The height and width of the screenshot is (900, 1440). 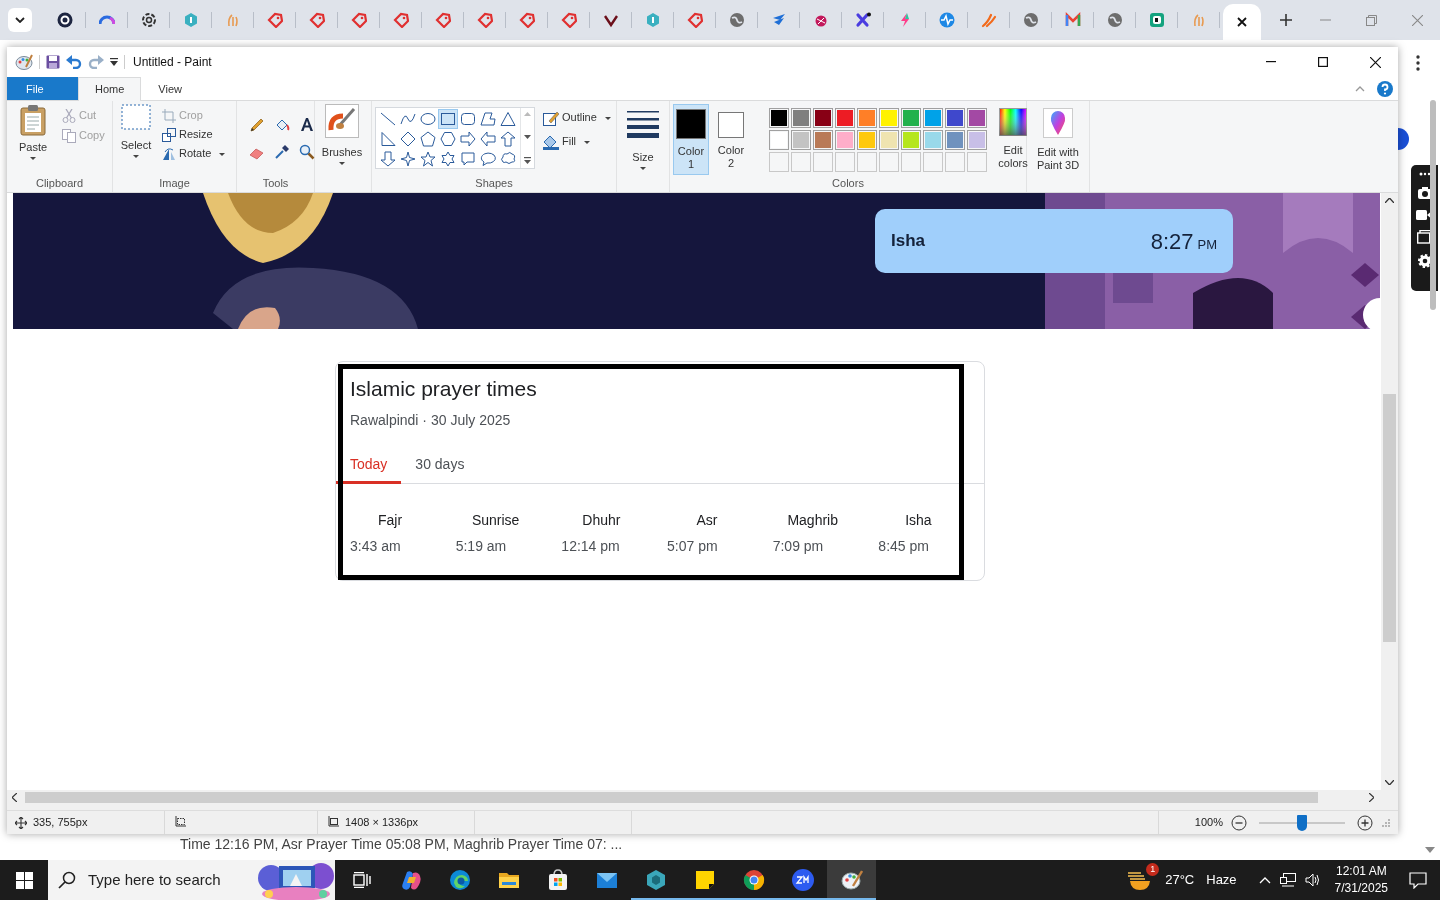 I want to click on color-selector: Color 2, so click(x=731, y=139).